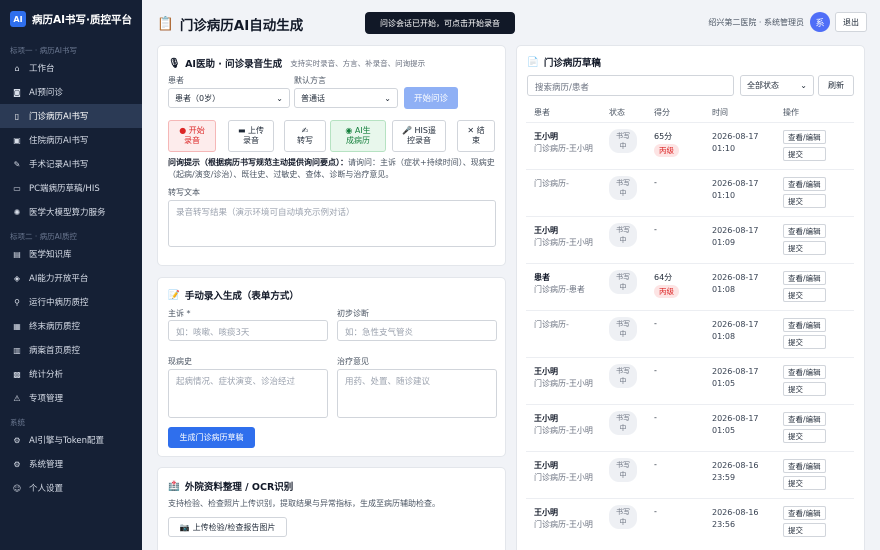 This screenshot has width=880, height=550. What do you see at coordinates (233, 295) in the screenshot?
I see `manual-card-title: 📝 手动录入生成（表单方式）` at bounding box center [233, 295].